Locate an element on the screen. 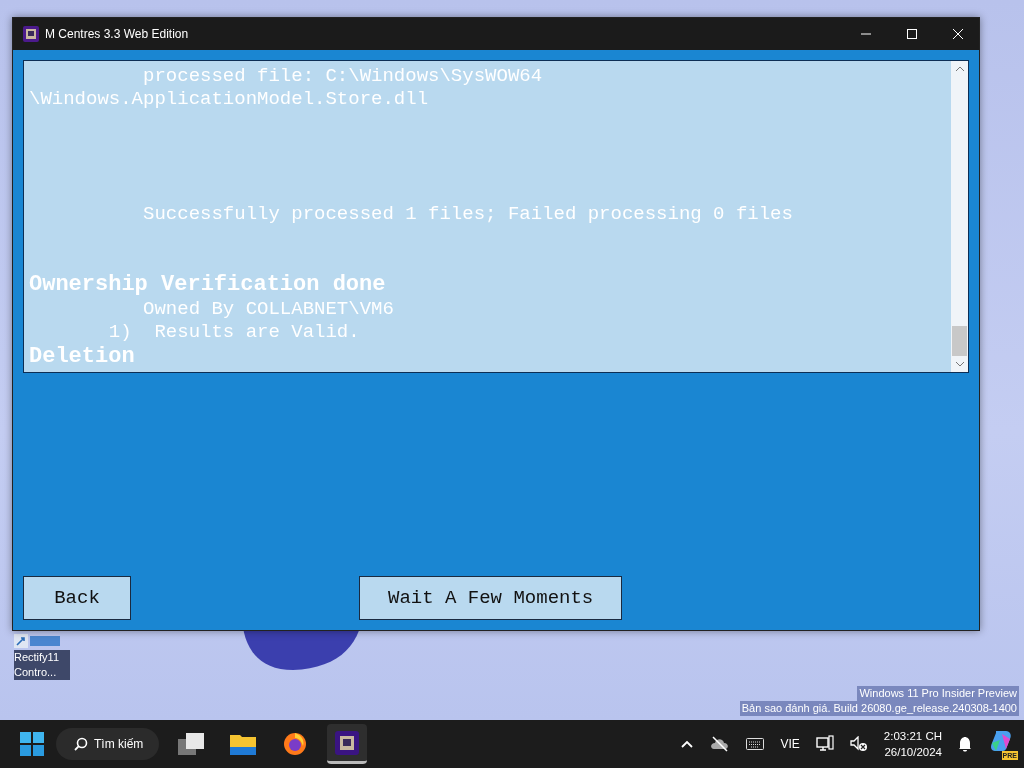 This screenshot has height=768, width=1024. folder-icon is located at coordinates (243, 744).